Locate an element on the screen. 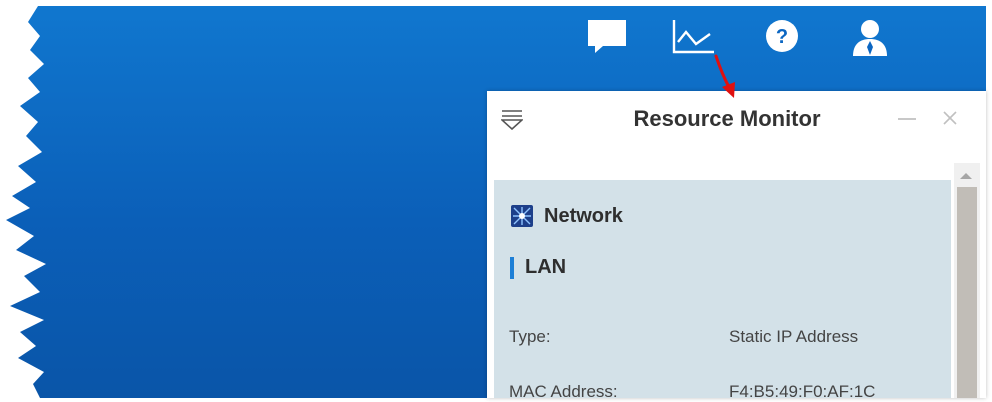 The width and height of the screenshot is (992, 402). section-accent-bar is located at coordinates (512, 268).